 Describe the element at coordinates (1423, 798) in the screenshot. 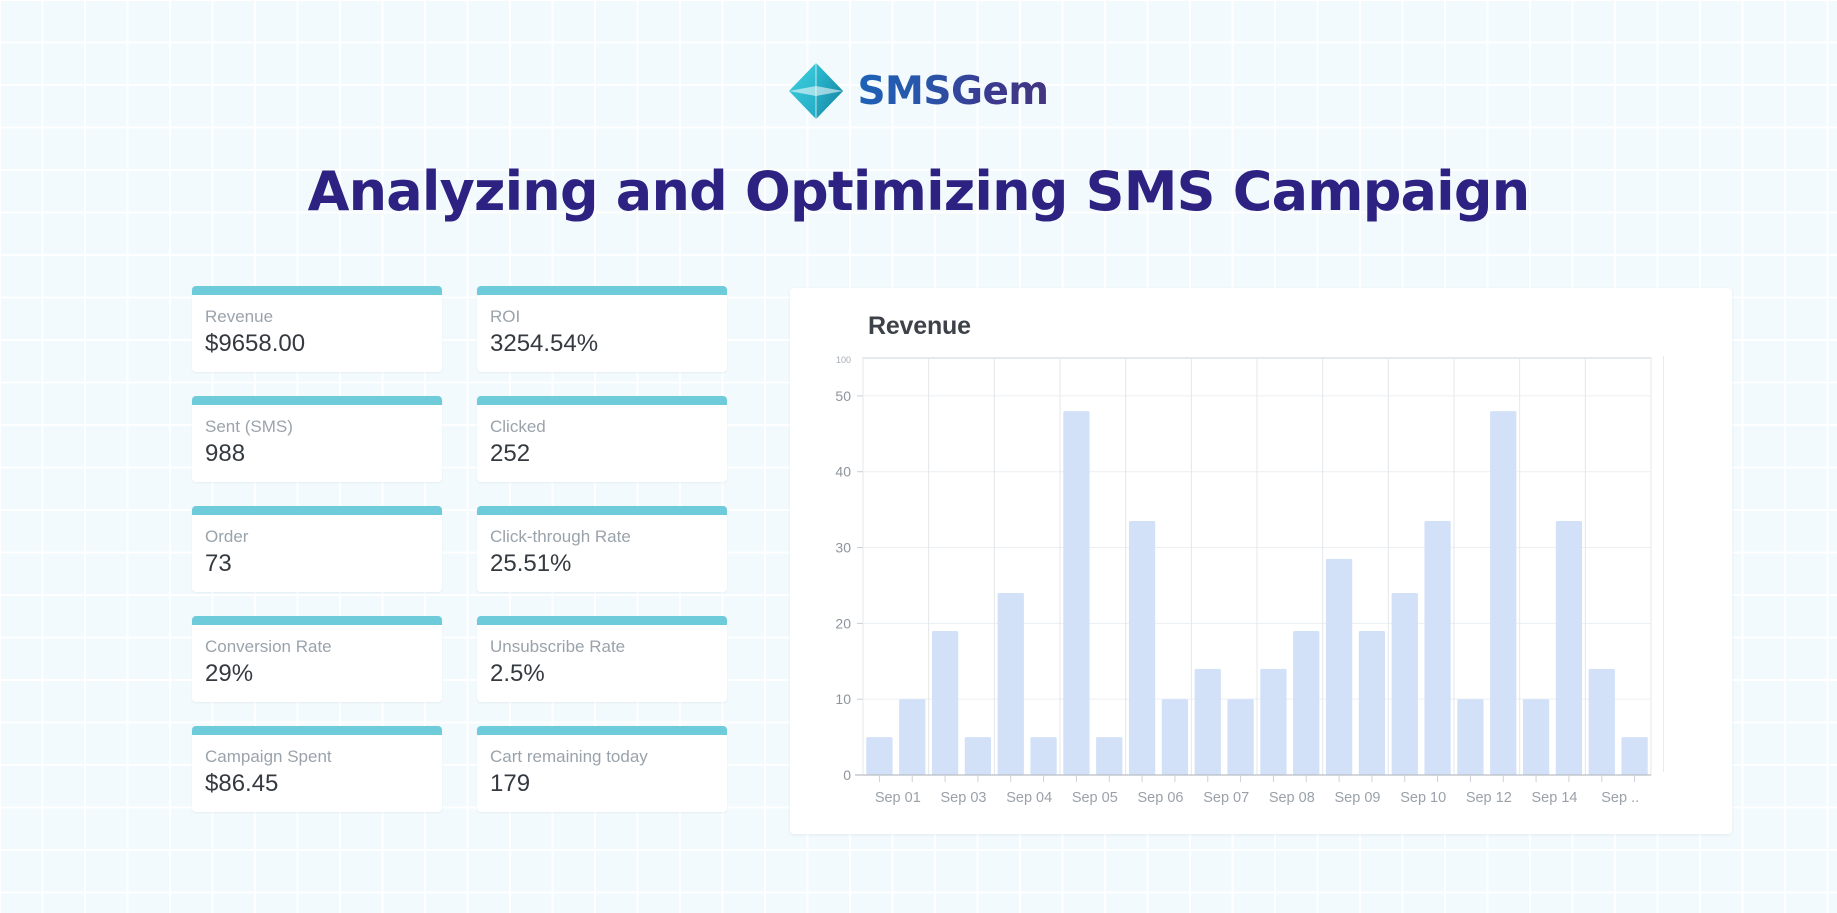

I see `x-tick-label: Sep 10` at that location.